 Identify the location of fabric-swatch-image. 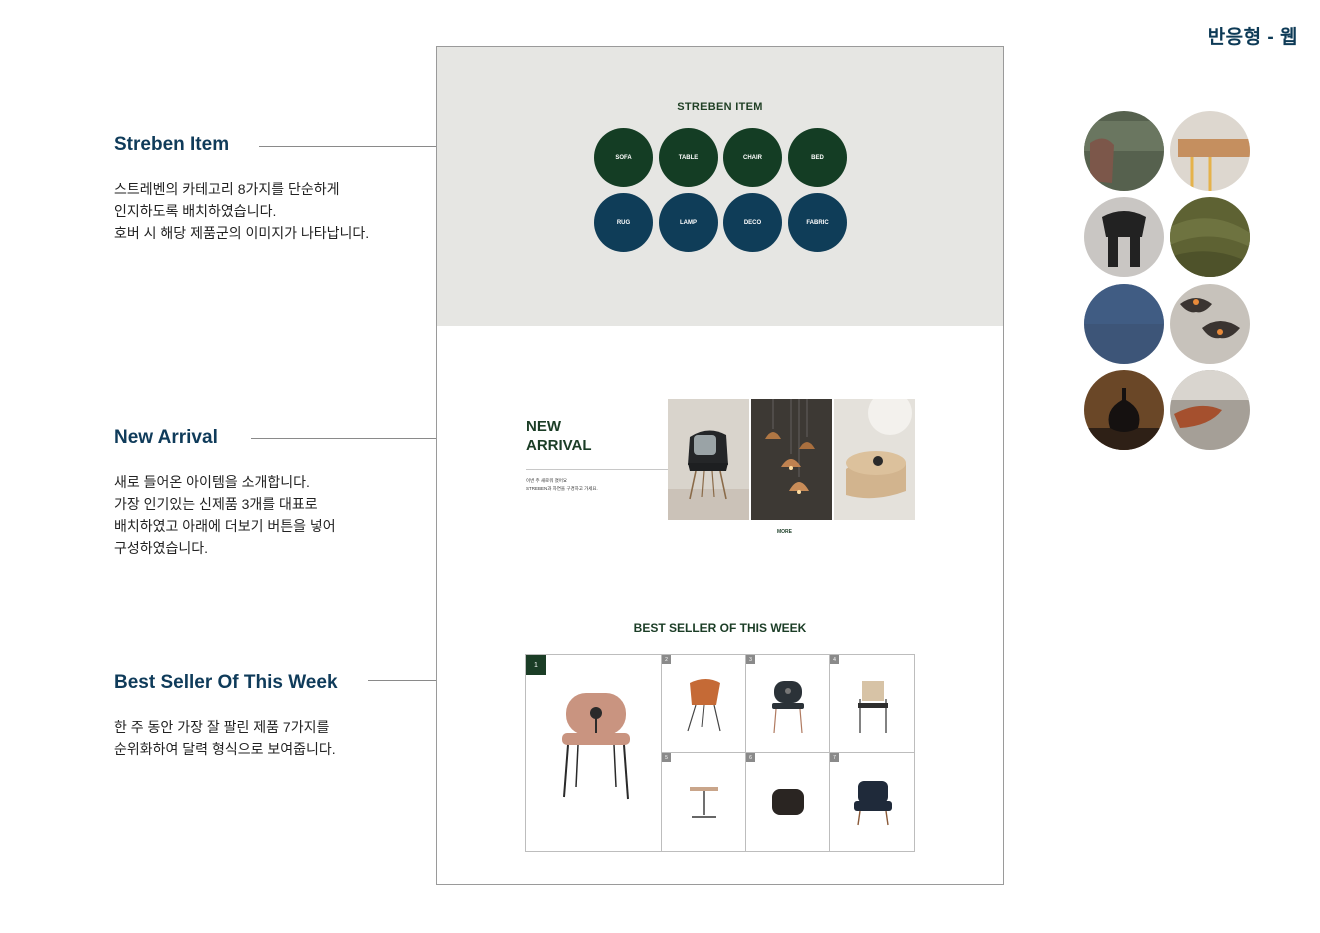
(1210, 237).